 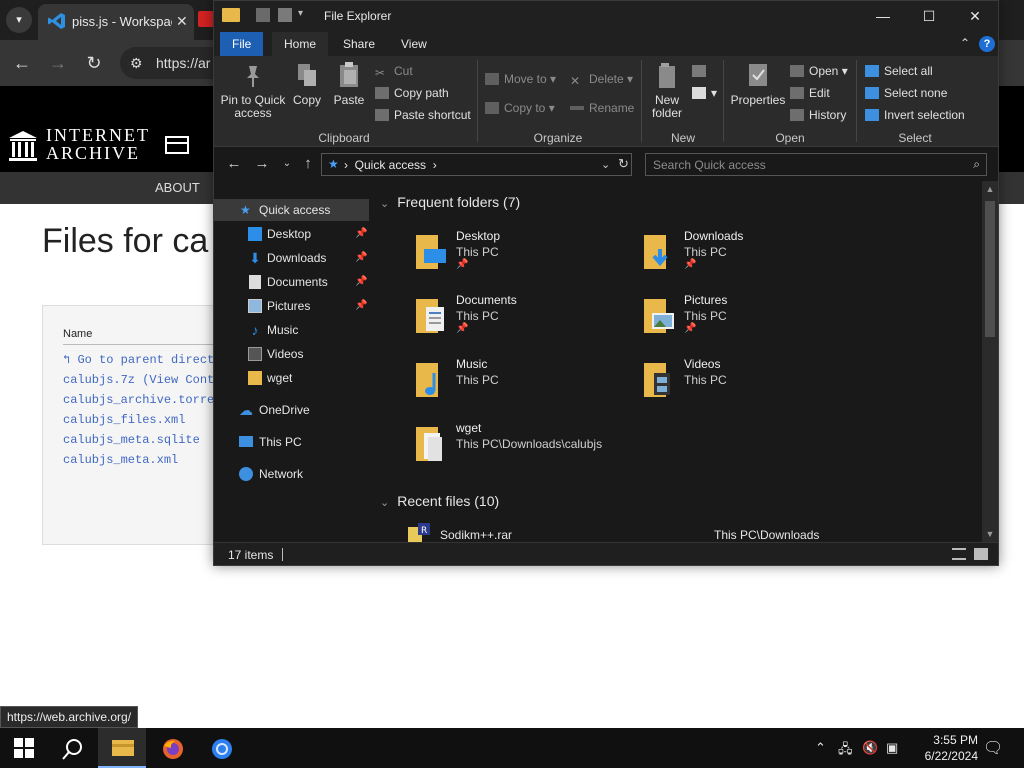 I want to click on firefox-taskbar-button, so click(x=172, y=748).